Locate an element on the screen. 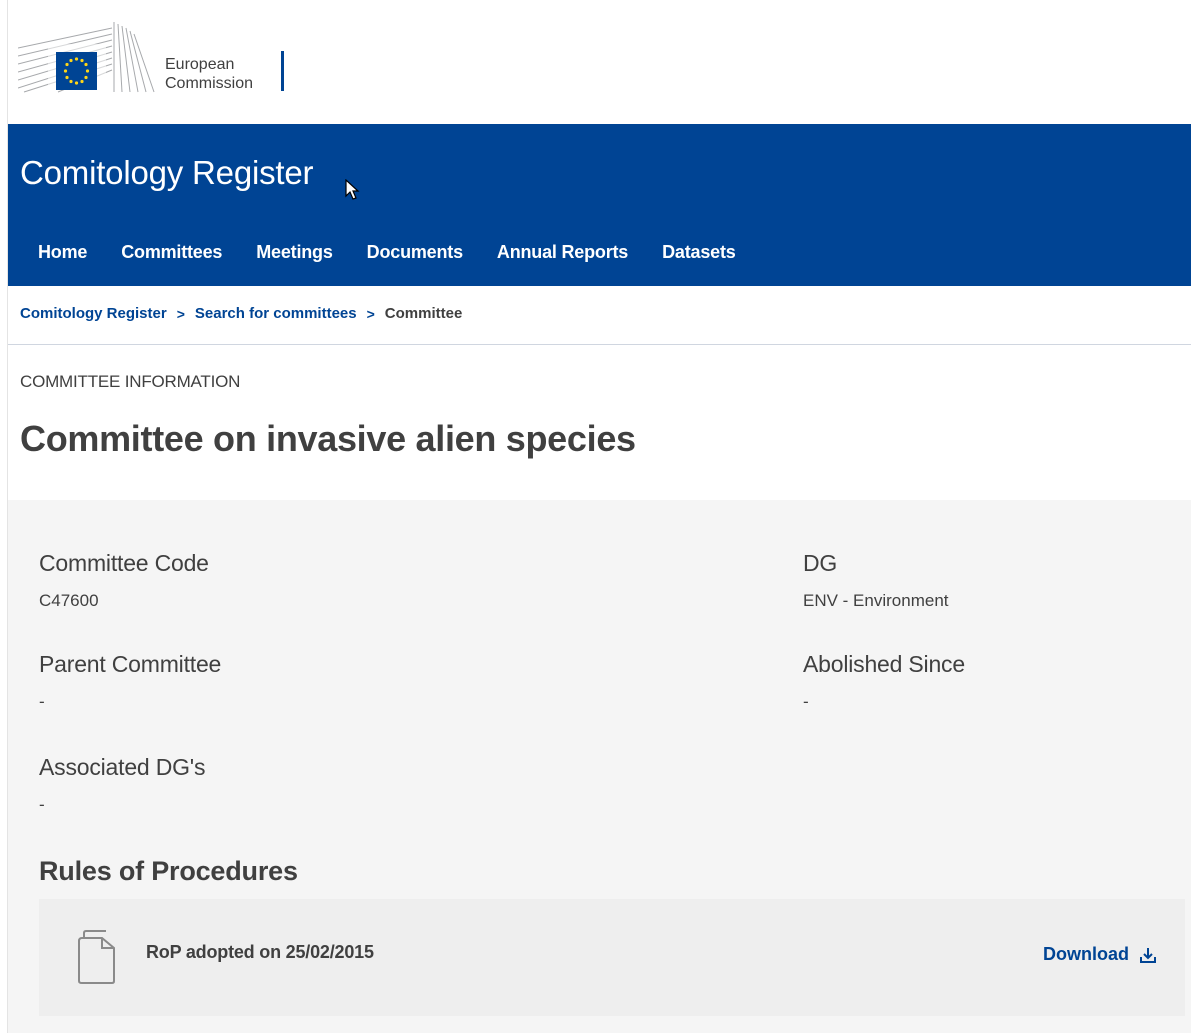  page-title: Committee on invasive alien species is located at coordinates (328, 438).